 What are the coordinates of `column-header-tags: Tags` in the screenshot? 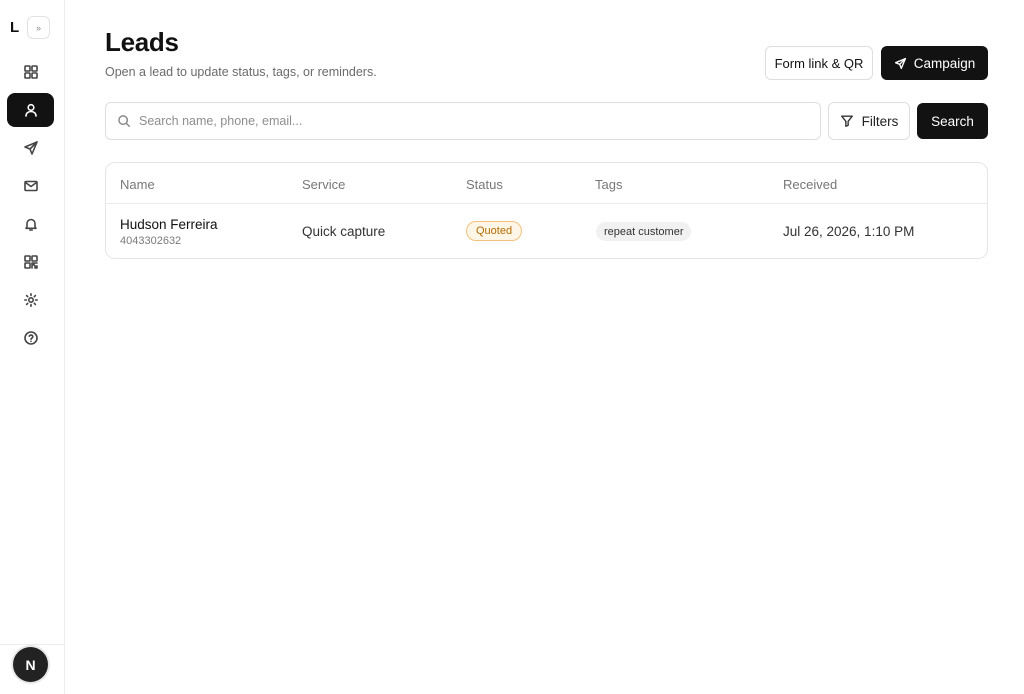 It's located at (608, 184).